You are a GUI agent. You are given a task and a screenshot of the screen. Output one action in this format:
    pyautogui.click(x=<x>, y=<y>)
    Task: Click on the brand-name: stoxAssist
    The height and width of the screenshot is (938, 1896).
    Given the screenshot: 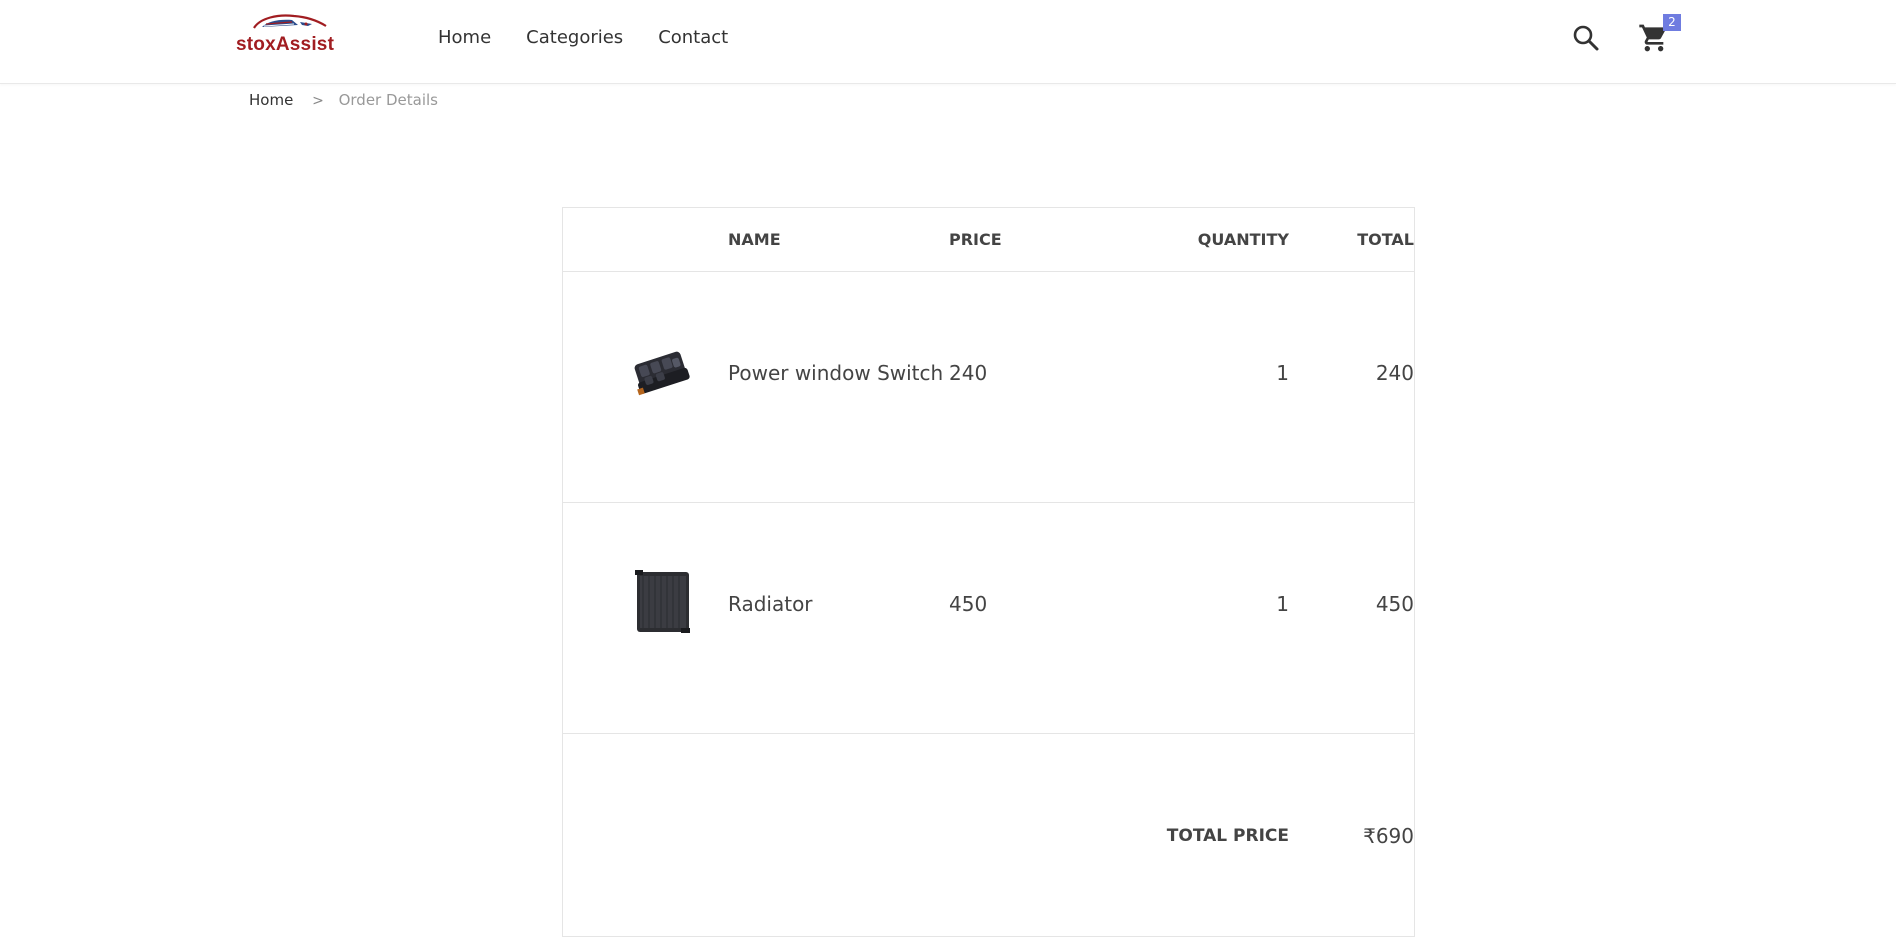 What is the action you would take?
    pyautogui.click(x=285, y=44)
    